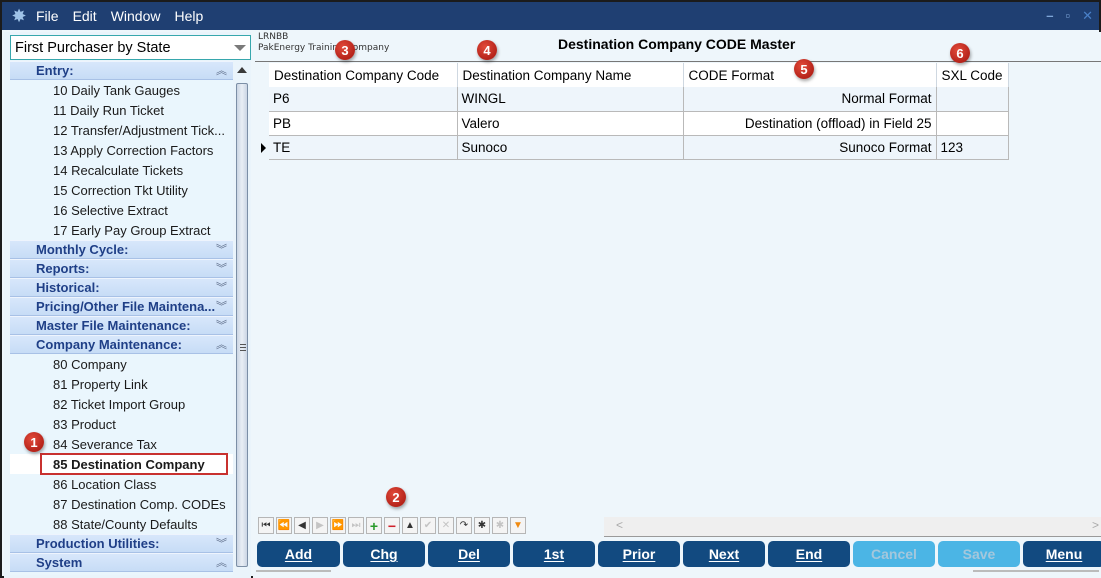 The width and height of the screenshot is (1101, 578). I want to click on cell-code: PB, so click(363, 123).